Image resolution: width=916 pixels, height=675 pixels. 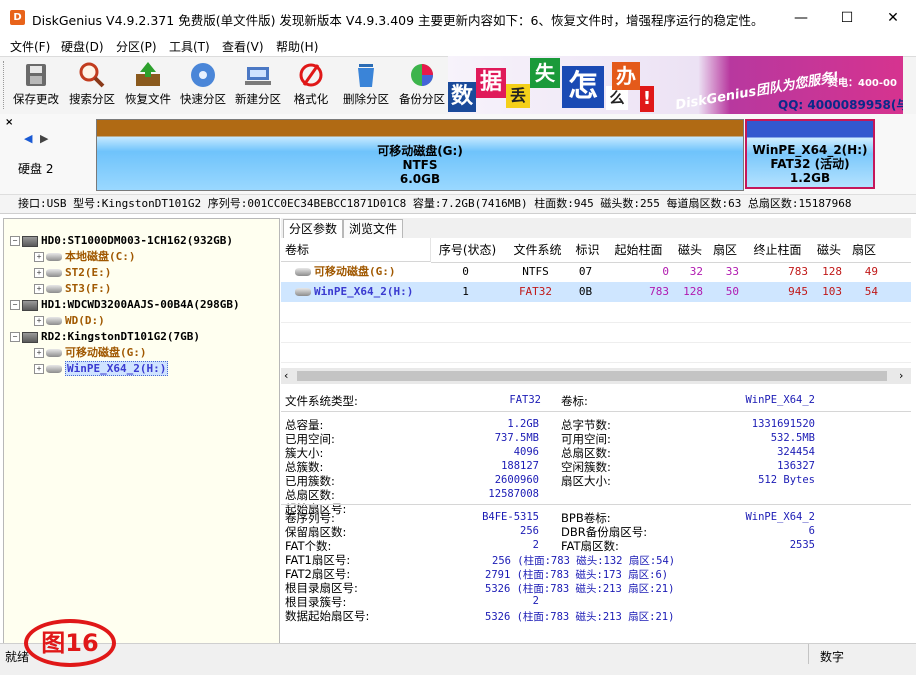 I want to click on cell-sector: 33, so click(x=732, y=271).